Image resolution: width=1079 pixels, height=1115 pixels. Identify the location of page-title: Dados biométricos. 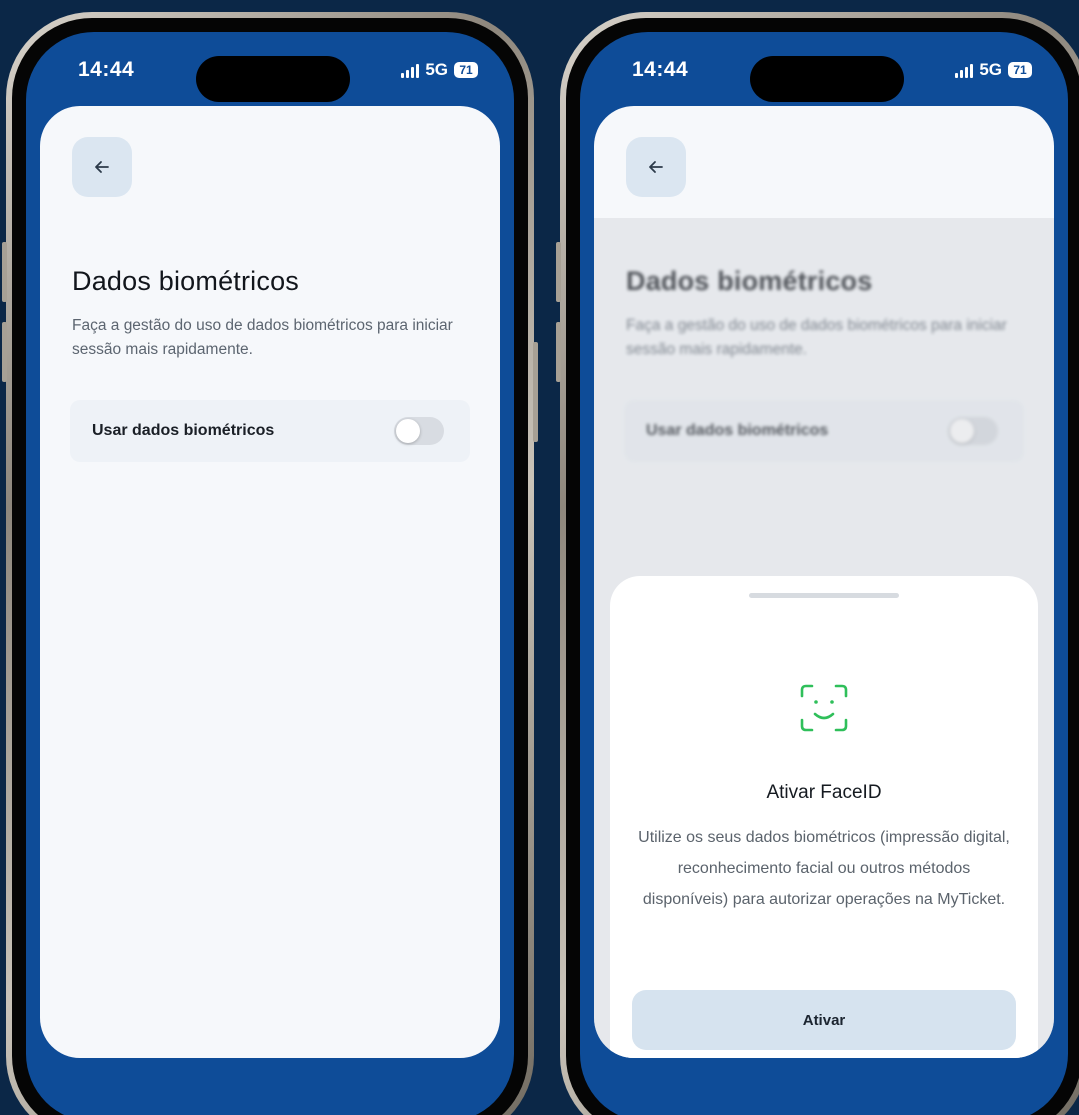
(185, 281).